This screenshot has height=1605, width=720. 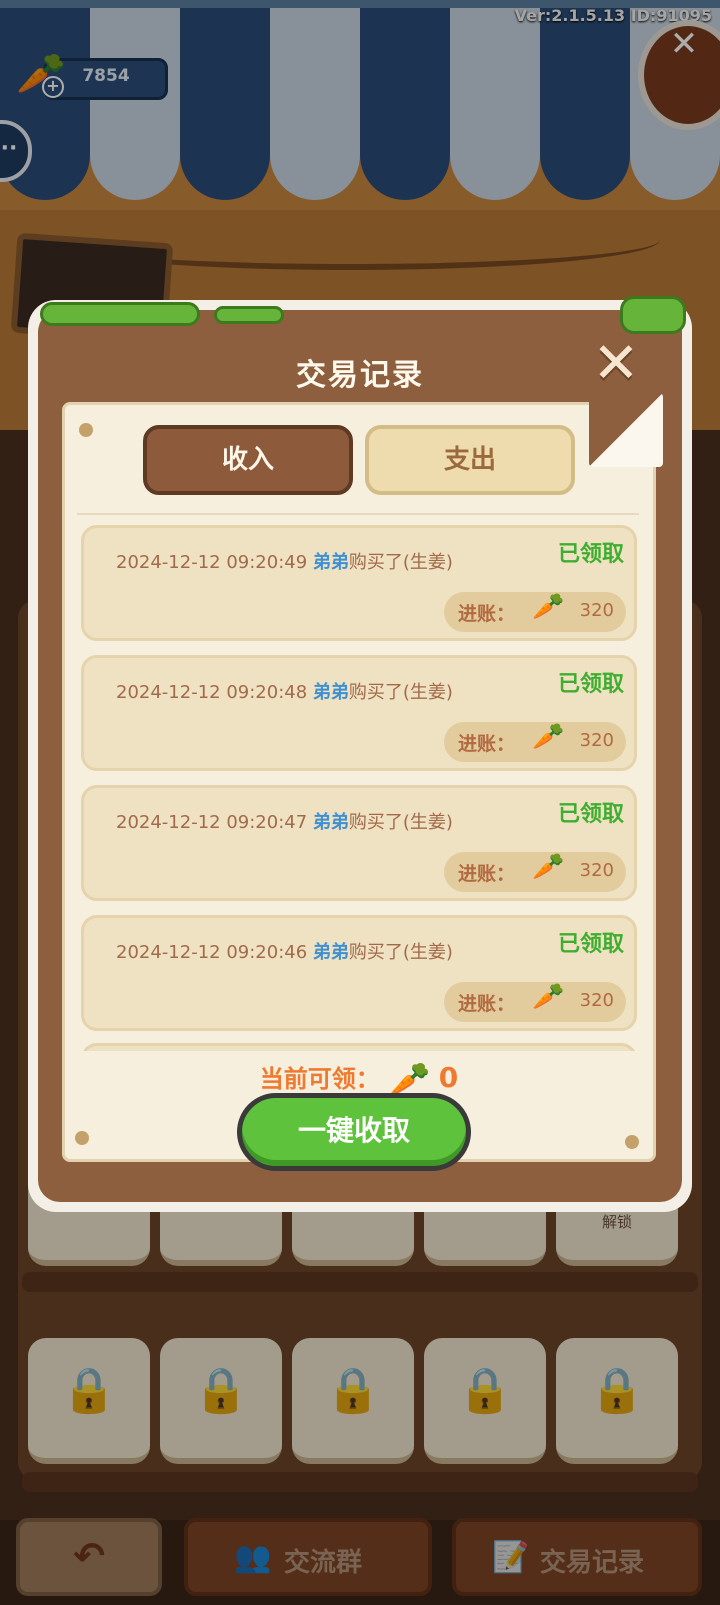 What do you see at coordinates (470, 460) in the screenshot?
I see `tab-expense: 支出` at bounding box center [470, 460].